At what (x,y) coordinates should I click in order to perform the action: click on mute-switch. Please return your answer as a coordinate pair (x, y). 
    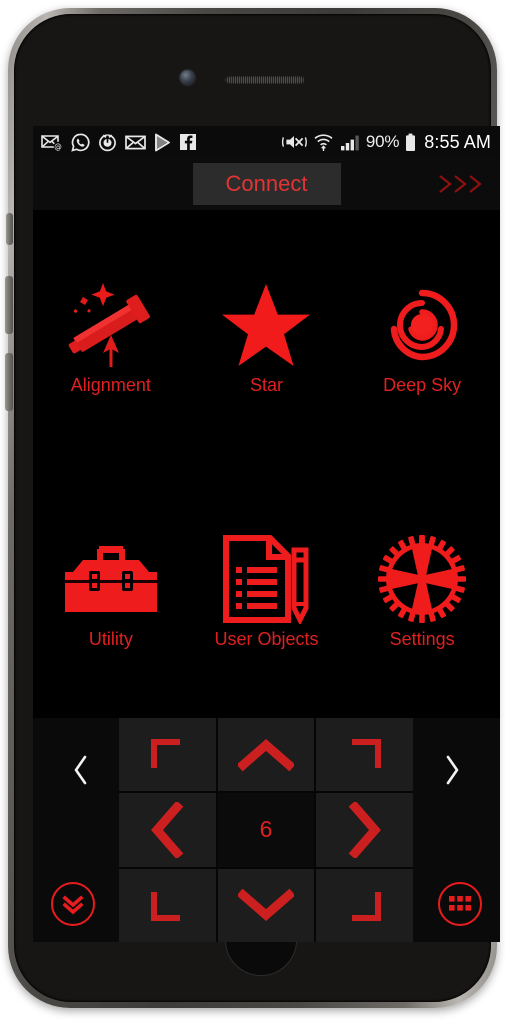
    Looking at the image, I should click on (9, 229).